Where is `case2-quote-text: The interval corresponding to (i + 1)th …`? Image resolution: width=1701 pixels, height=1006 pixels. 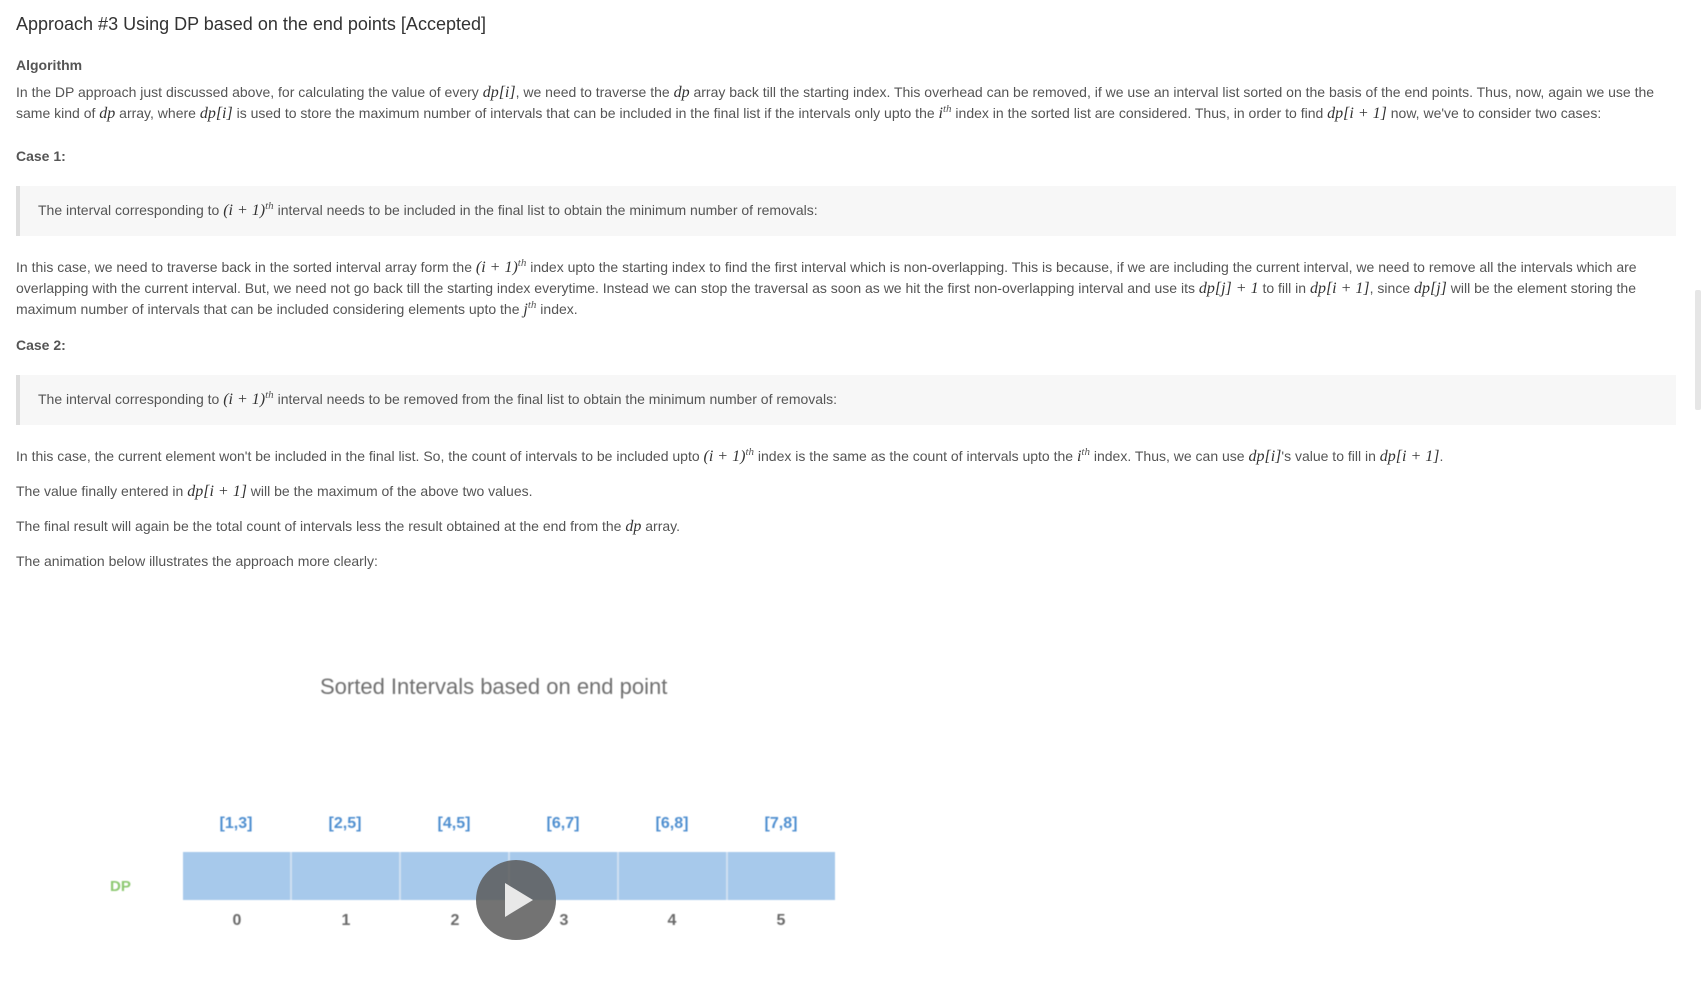 case2-quote-text: The interval corresponding to (i + 1)th … is located at coordinates (438, 399).